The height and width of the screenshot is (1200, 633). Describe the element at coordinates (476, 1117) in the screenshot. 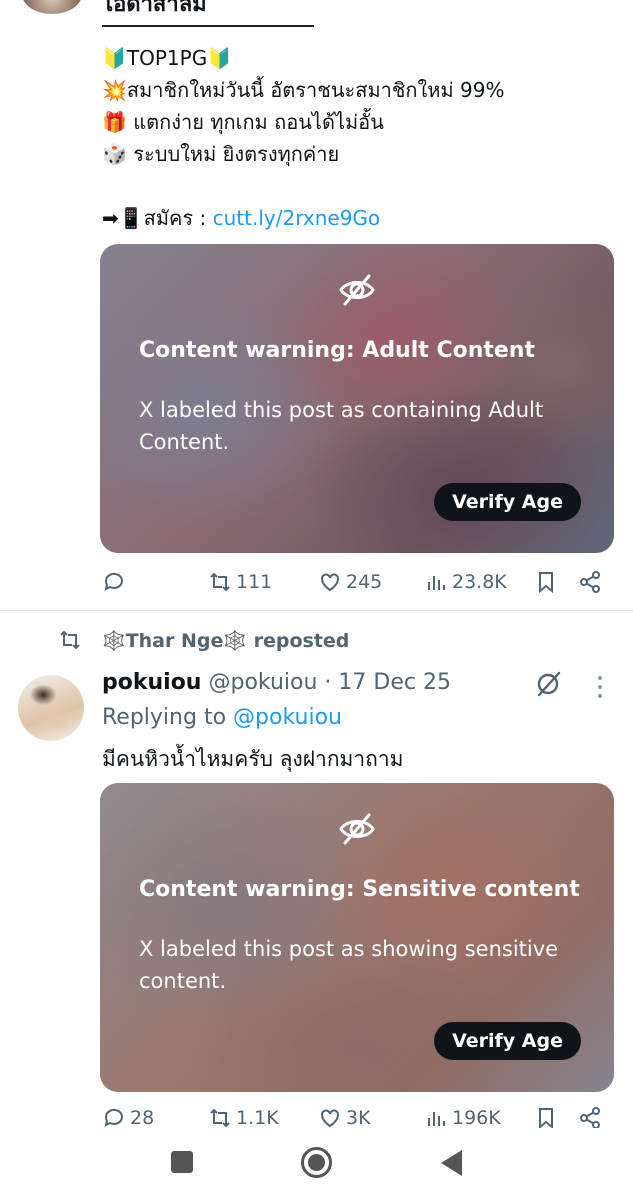

I see `views-count: 196K` at that location.